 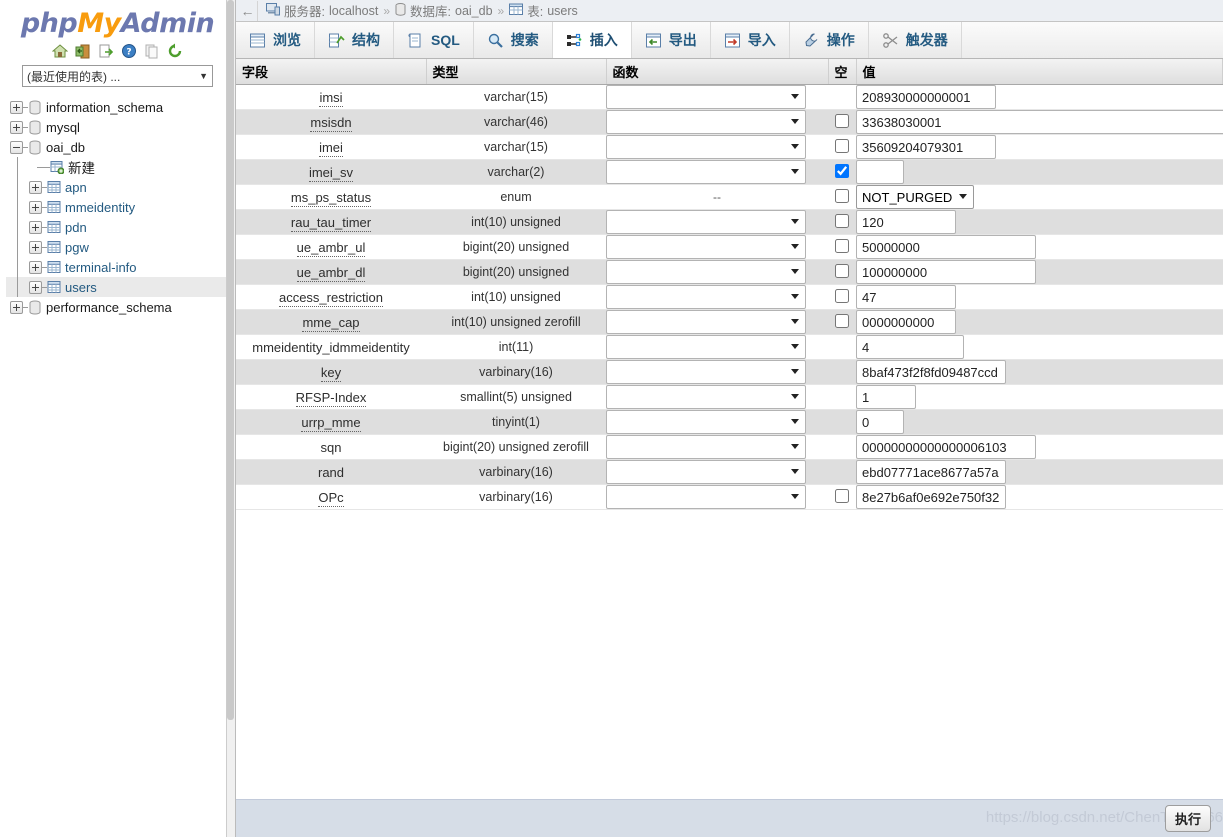 What do you see at coordinates (331, 273) in the screenshot?
I see `field-name-label: ue_ambr_dl` at bounding box center [331, 273].